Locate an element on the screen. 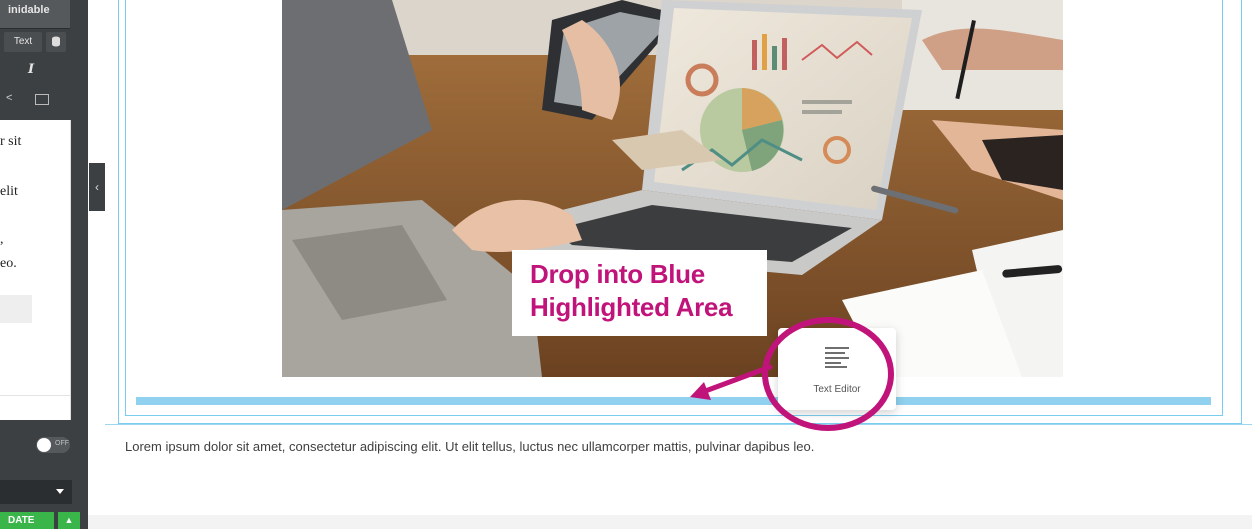 This screenshot has width=1252, height=529. highlight-circle is located at coordinates (828, 374).